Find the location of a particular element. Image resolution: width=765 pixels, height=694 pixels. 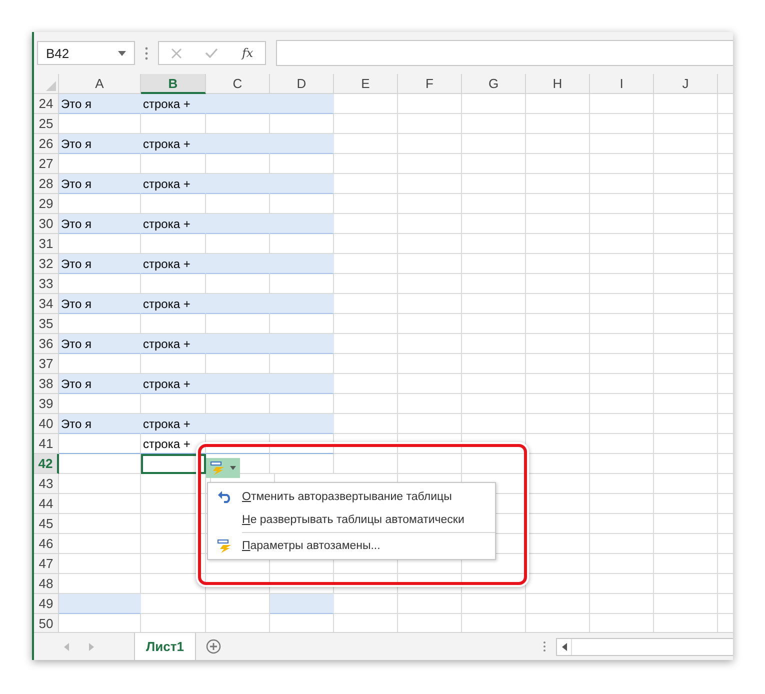

select-all-button is located at coordinates (46, 84).